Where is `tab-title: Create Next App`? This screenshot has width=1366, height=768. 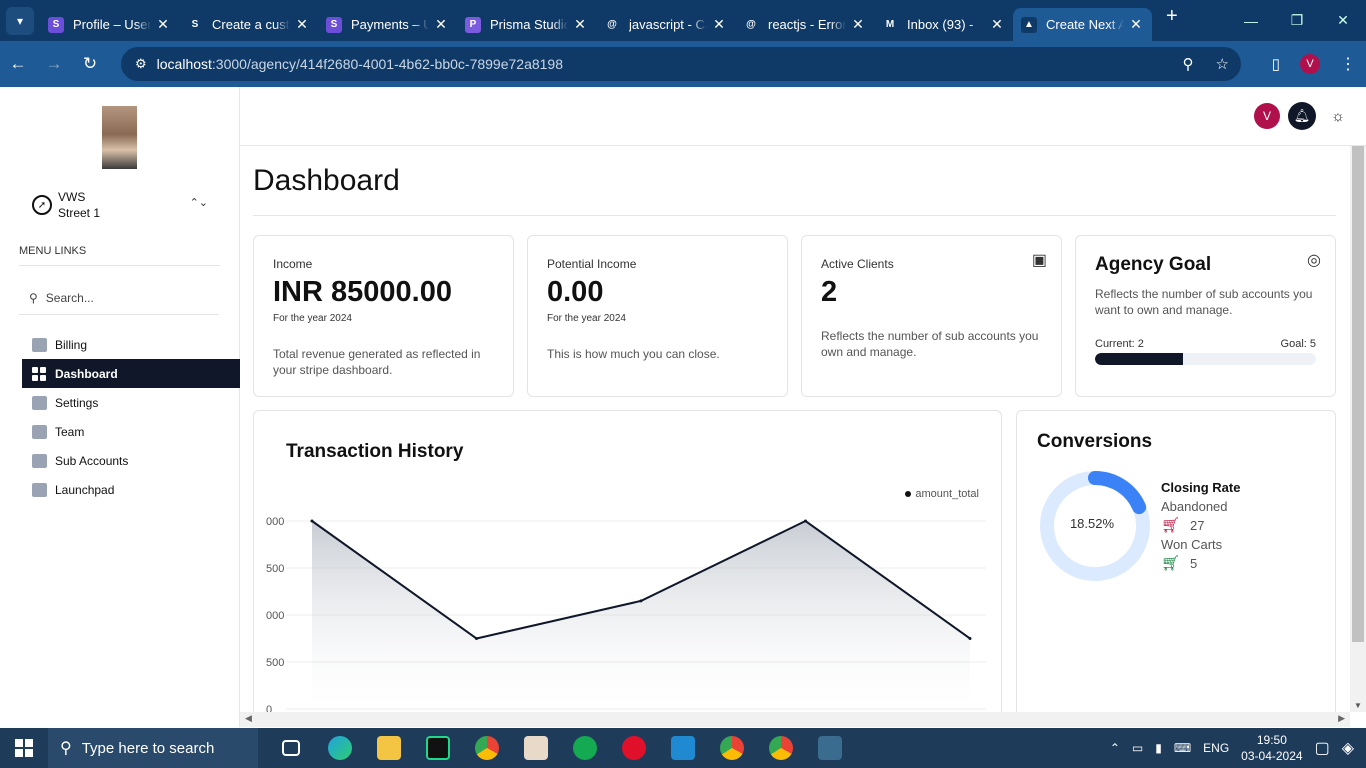 tab-title: Create Next App is located at coordinates (1085, 24).